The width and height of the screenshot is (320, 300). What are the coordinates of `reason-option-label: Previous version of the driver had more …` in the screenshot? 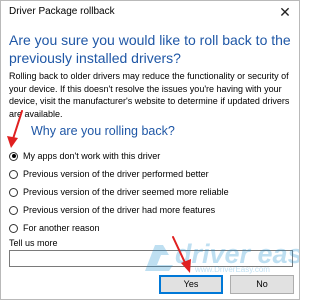 It's located at (119, 210).